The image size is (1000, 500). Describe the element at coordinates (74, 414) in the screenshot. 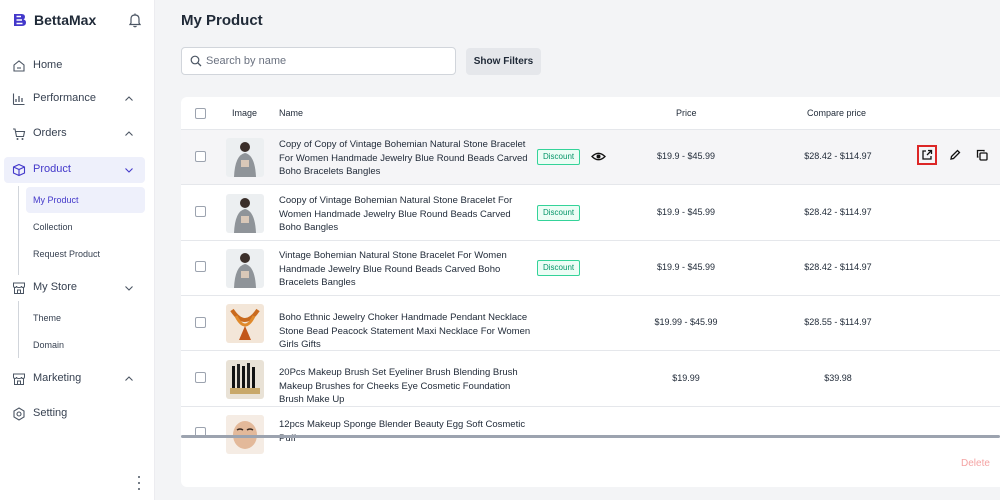

I see `sidebar-item-setting: Setting` at that location.